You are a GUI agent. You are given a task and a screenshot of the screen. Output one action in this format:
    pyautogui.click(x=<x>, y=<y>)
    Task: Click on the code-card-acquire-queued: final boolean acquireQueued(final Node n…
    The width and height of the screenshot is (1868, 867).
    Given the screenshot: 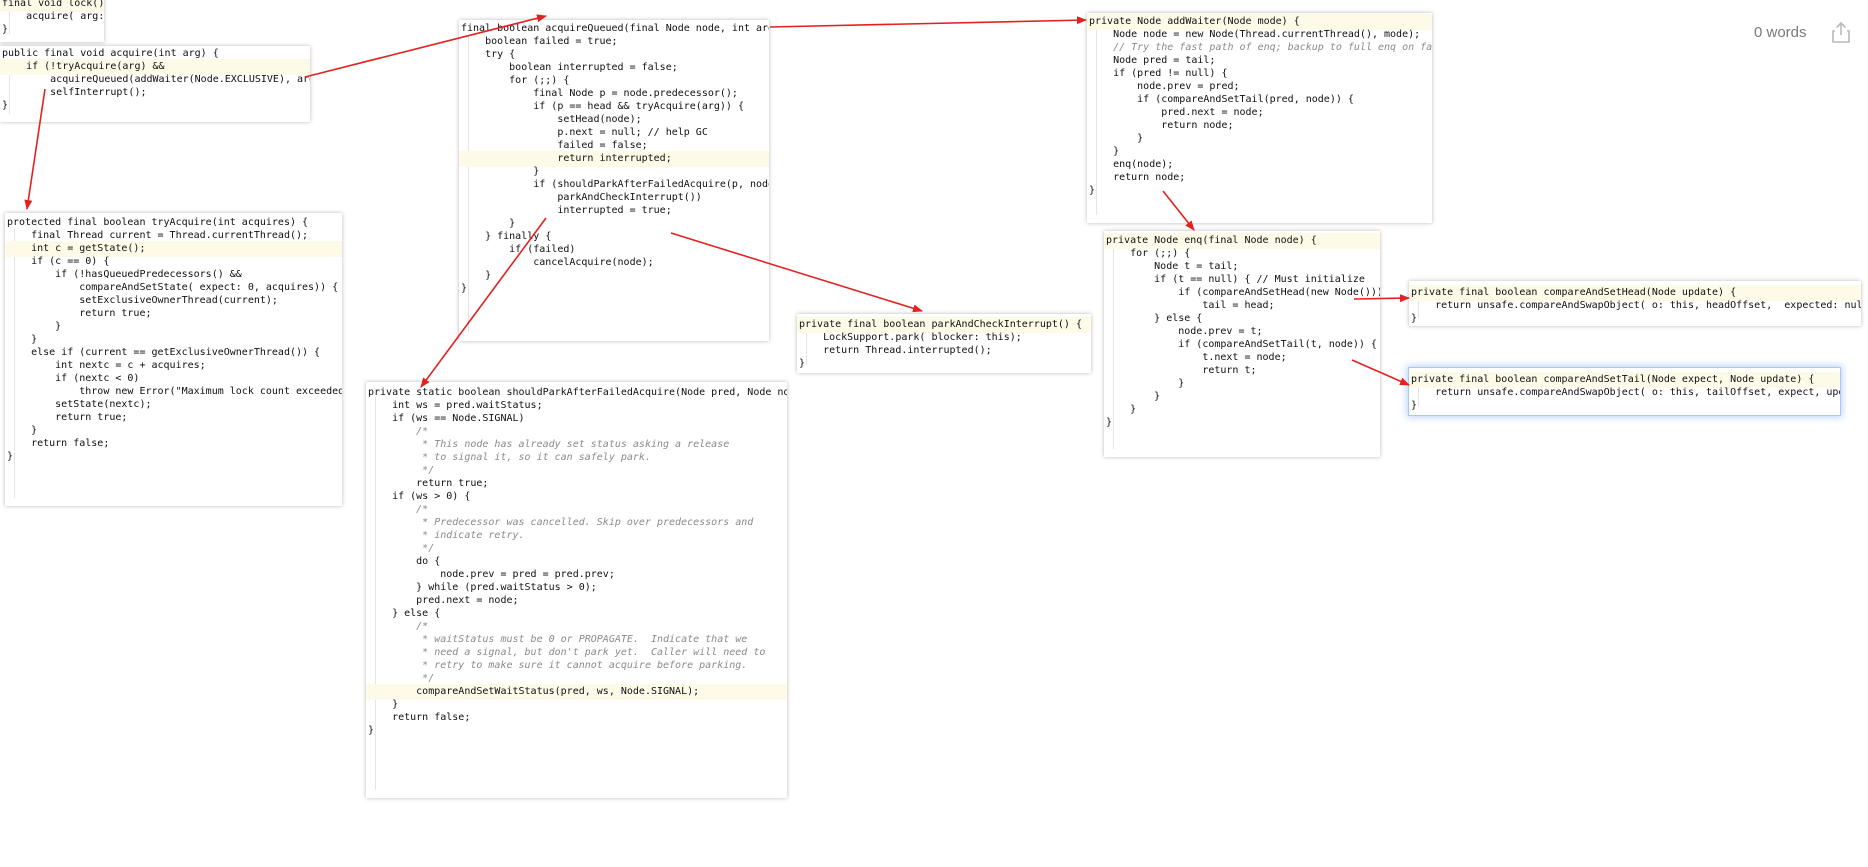 What is the action you would take?
    pyautogui.click(x=614, y=180)
    